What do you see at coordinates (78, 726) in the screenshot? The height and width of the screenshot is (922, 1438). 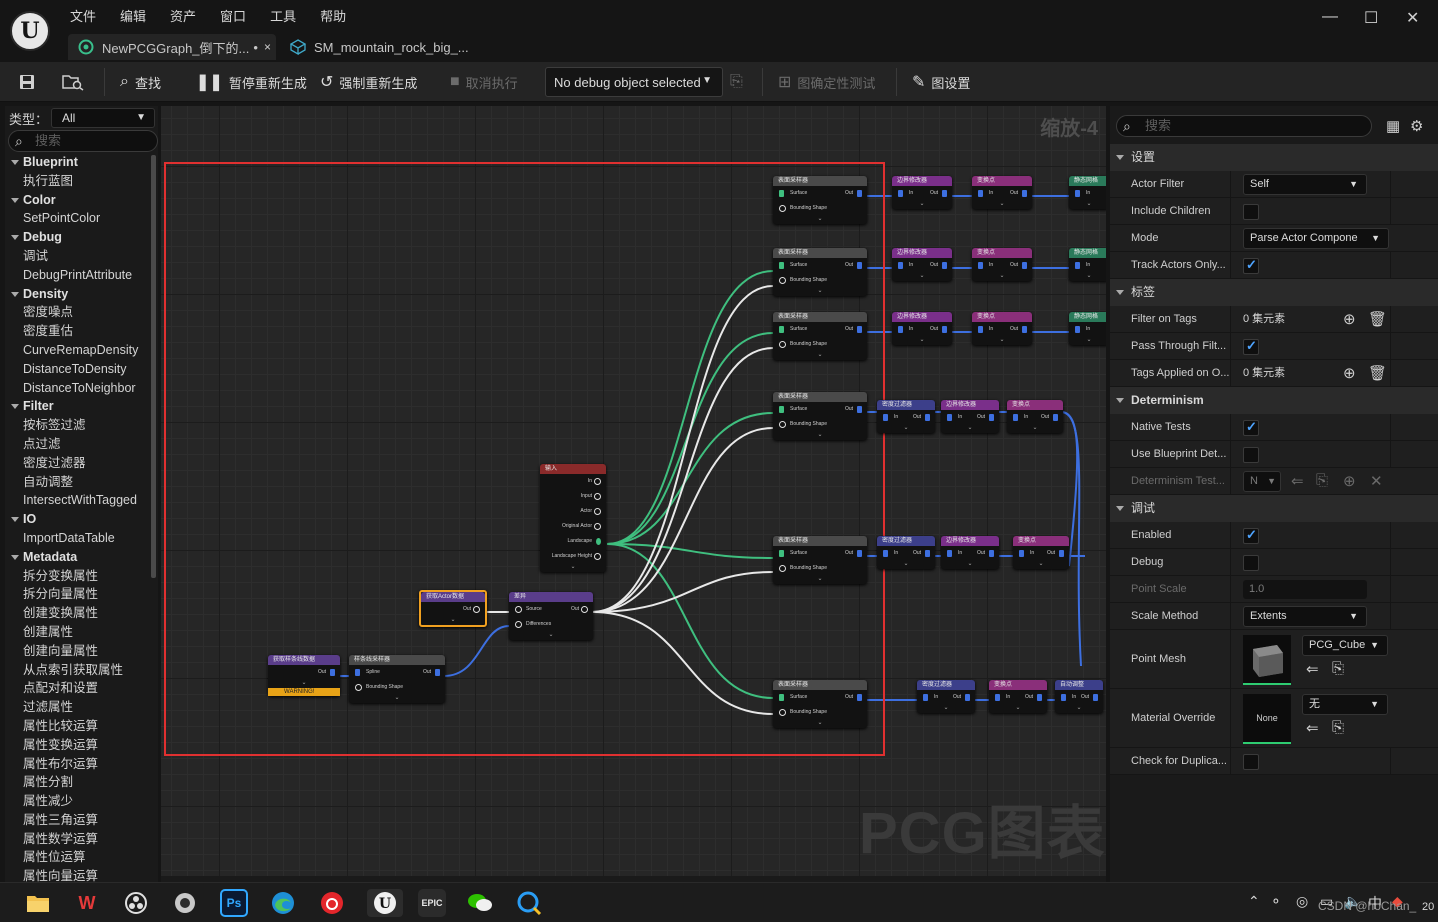 I see `palette-item: 属性比较运算` at bounding box center [78, 726].